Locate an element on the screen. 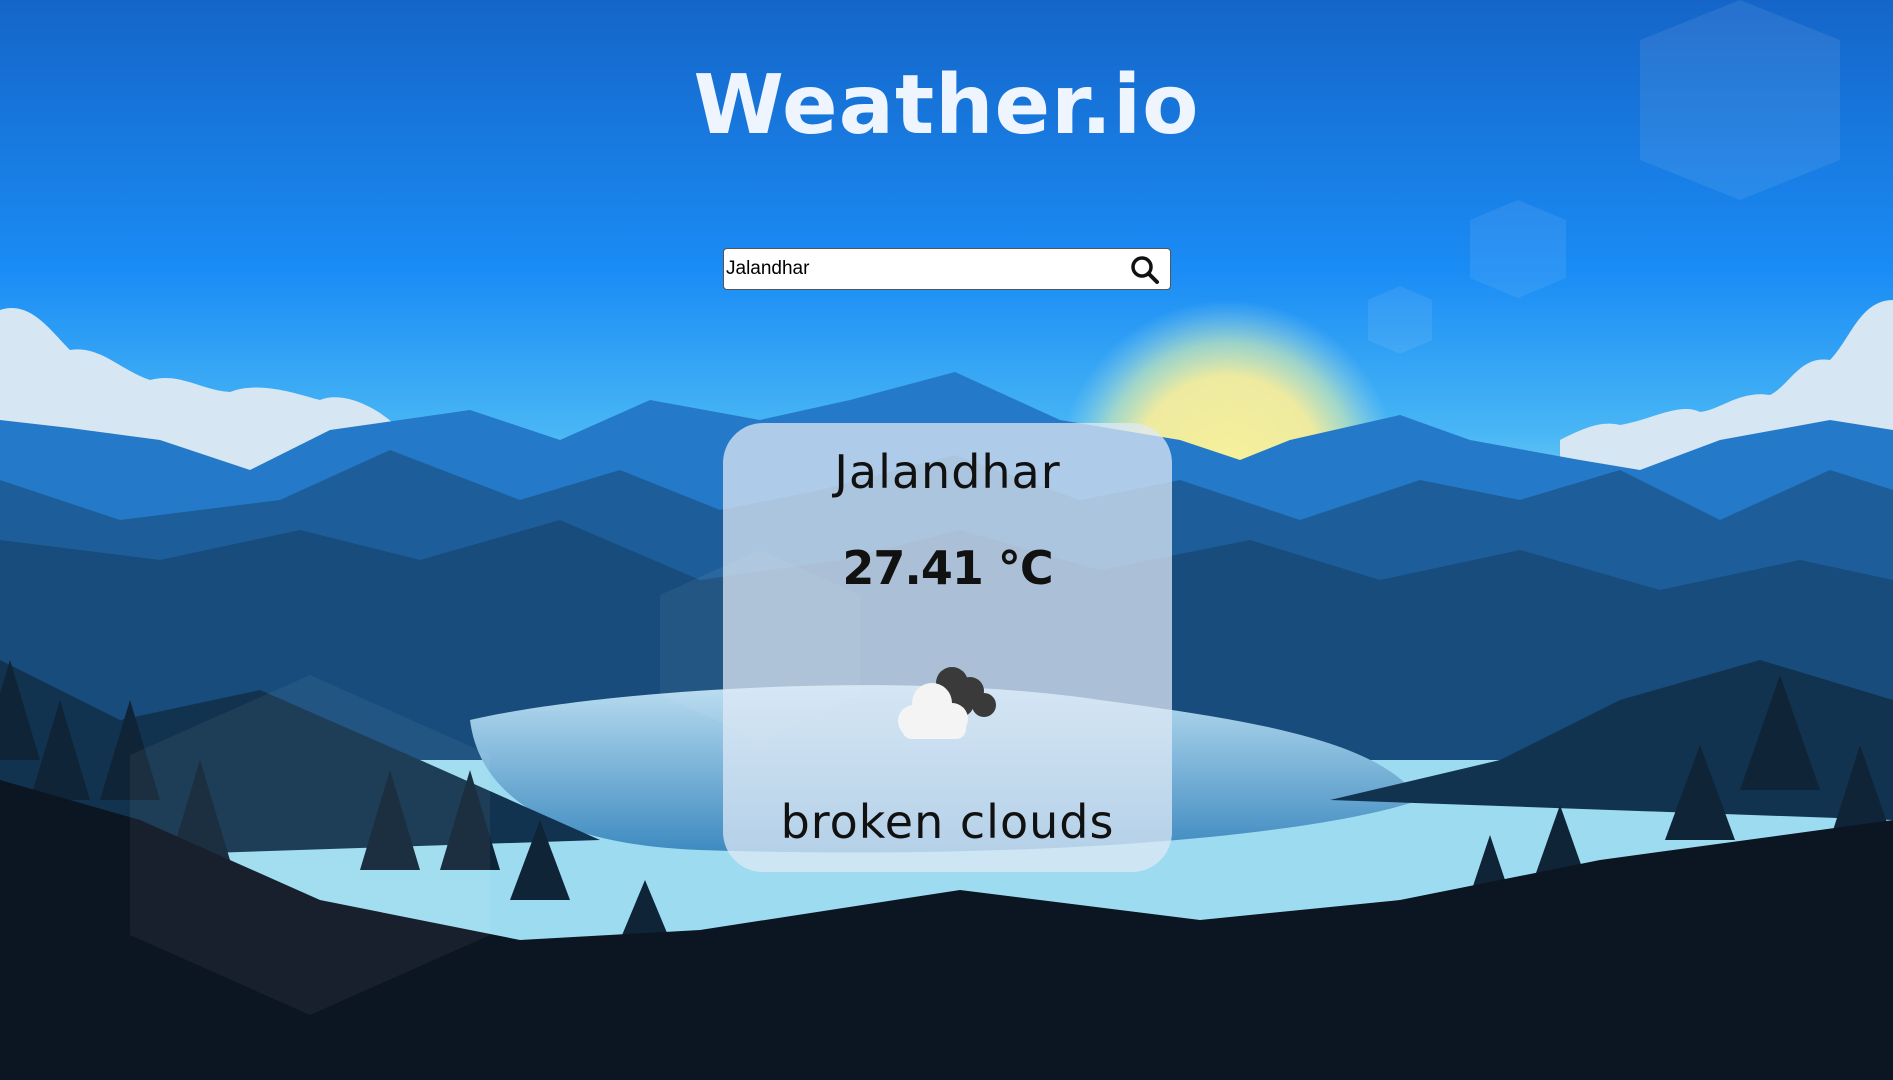 Image resolution: width=1893 pixels, height=1080 pixels. search-button is located at coordinates (1145, 270).